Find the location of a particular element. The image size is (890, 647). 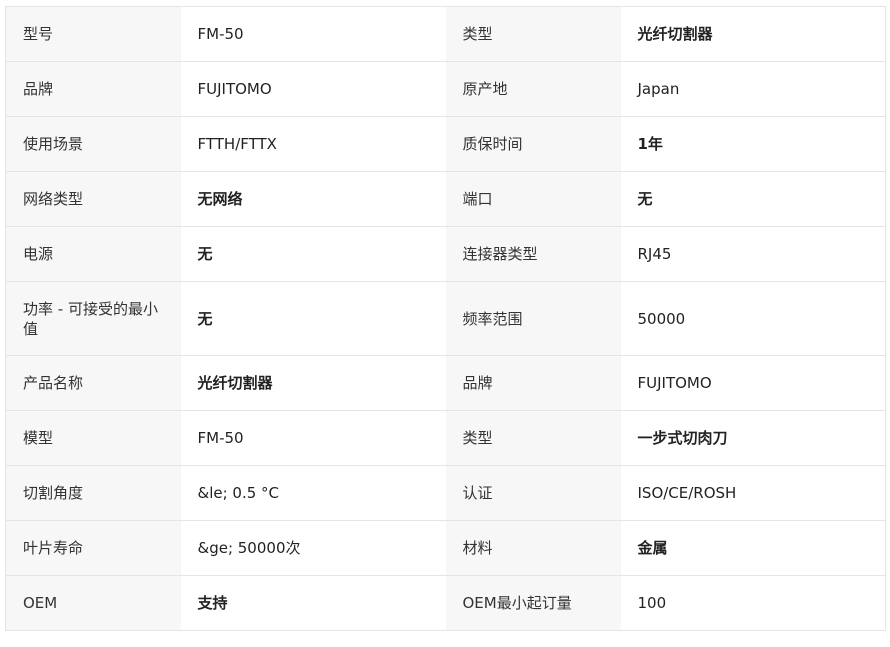

spec-label: 功率 - 可接受的最小值 is located at coordinates (93, 318).